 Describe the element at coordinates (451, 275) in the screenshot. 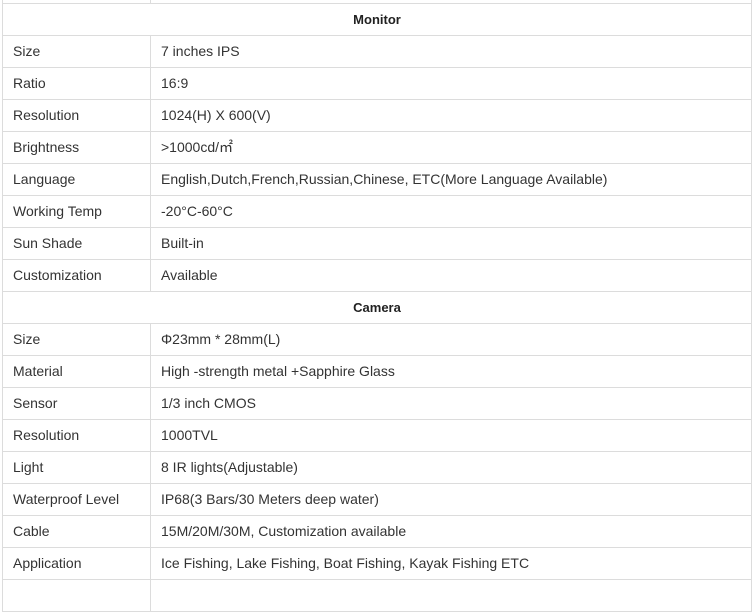

I see `row-value: Available` at that location.